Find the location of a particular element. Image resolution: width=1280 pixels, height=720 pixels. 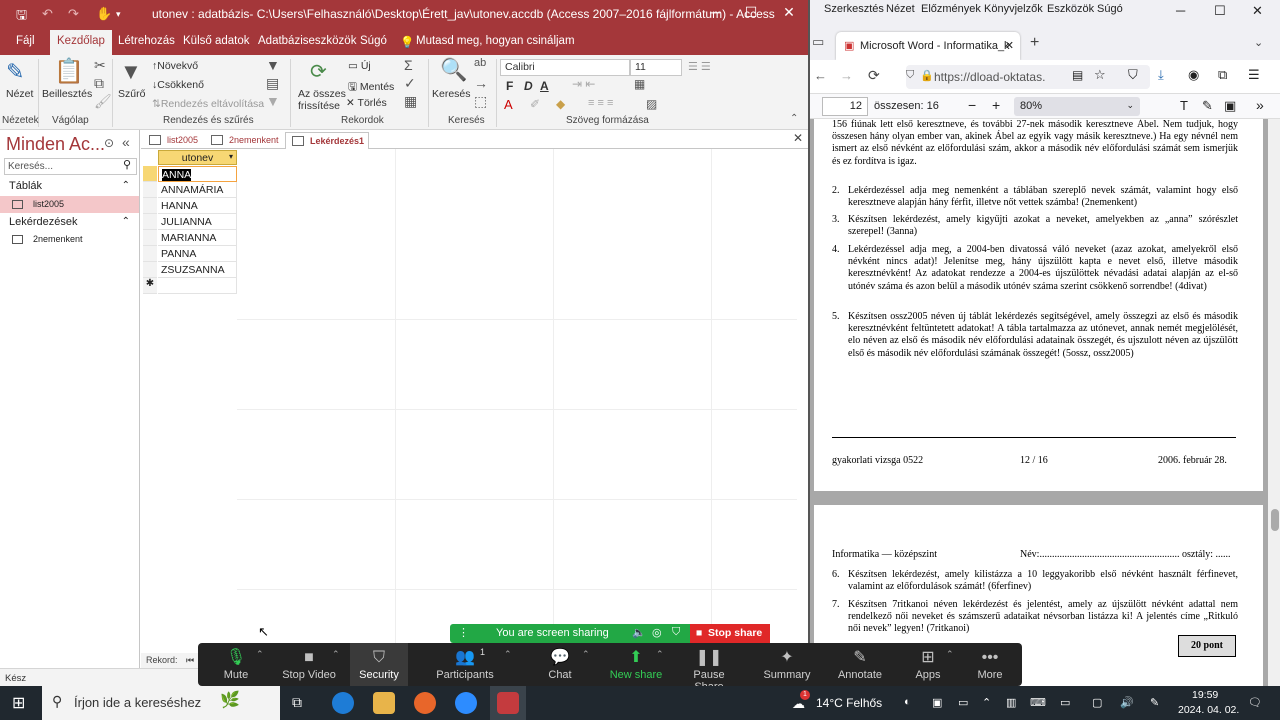

tab-help: Súgó is located at coordinates (373, 41).